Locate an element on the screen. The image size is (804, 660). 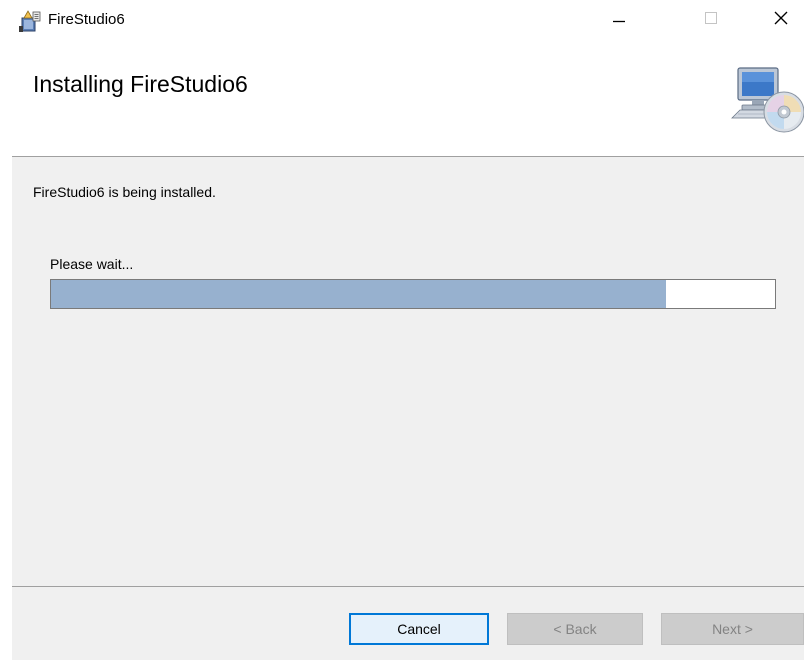
minimize-button is located at coordinates (619, 20).